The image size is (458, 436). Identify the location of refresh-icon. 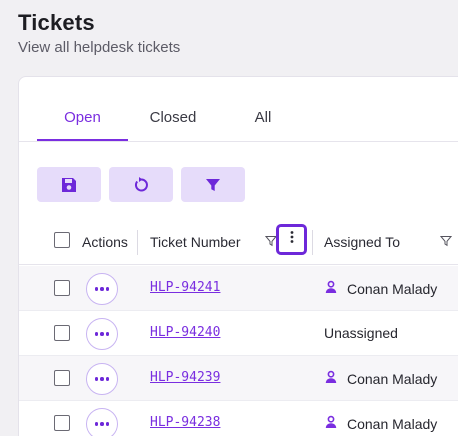
(141, 185).